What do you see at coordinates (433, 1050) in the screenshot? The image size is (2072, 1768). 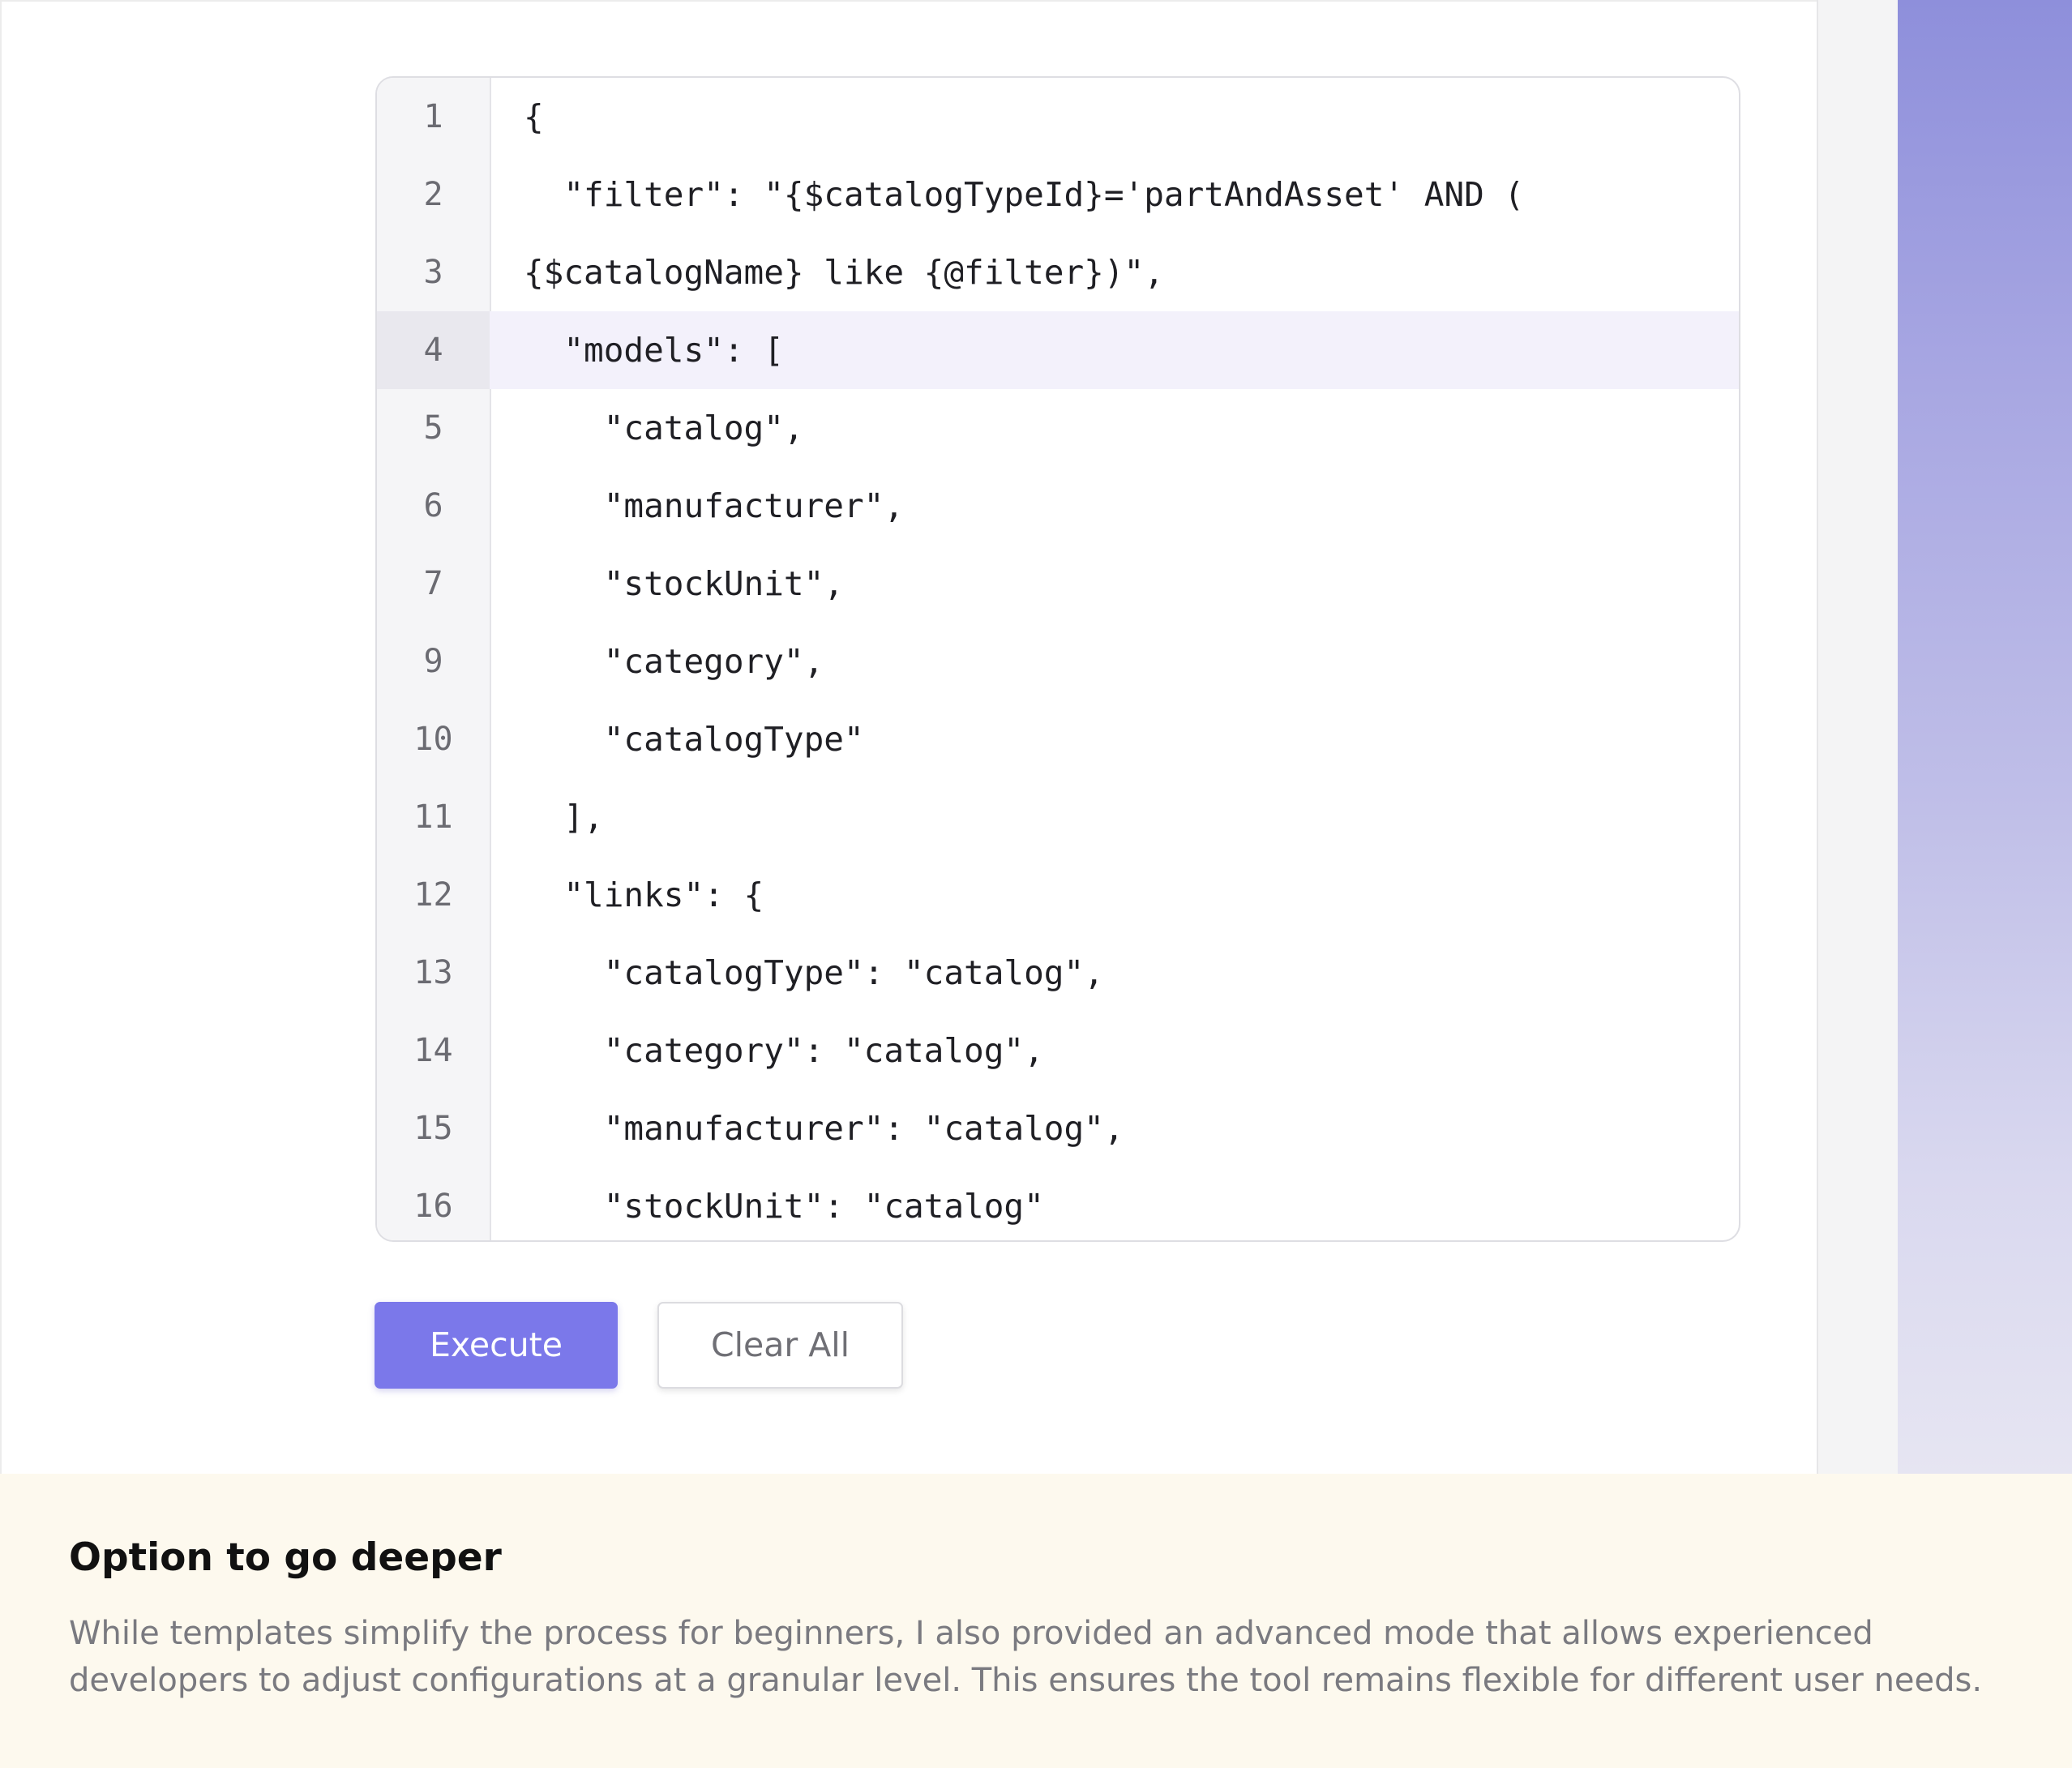 I see `line-number: 14` at bounding box center [433, 1050].